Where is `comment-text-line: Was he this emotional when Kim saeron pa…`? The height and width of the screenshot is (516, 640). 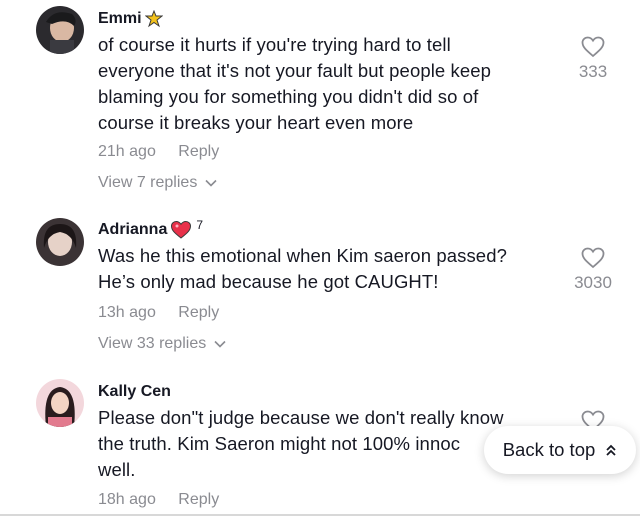 comment-text-line: Was he this emotional when Kim saeron pa… is located at coordinates (302, 255).